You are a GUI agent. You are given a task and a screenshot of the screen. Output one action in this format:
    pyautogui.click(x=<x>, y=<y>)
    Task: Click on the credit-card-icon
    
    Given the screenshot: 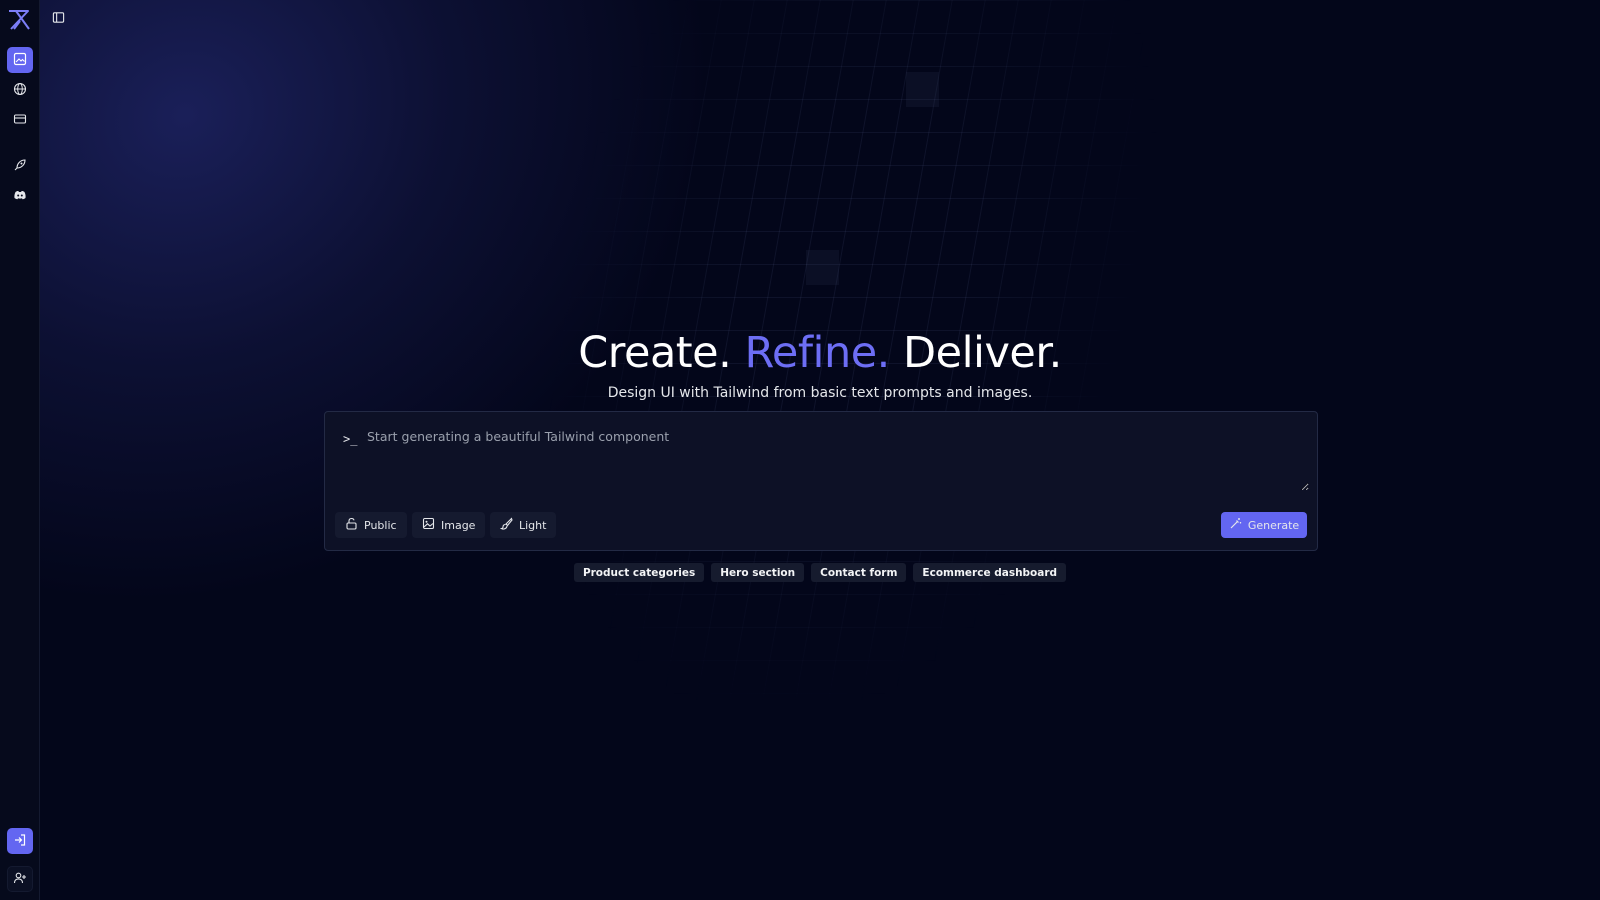 What is the action you would take?
    pyautogui.click(x=20, y=120)
    